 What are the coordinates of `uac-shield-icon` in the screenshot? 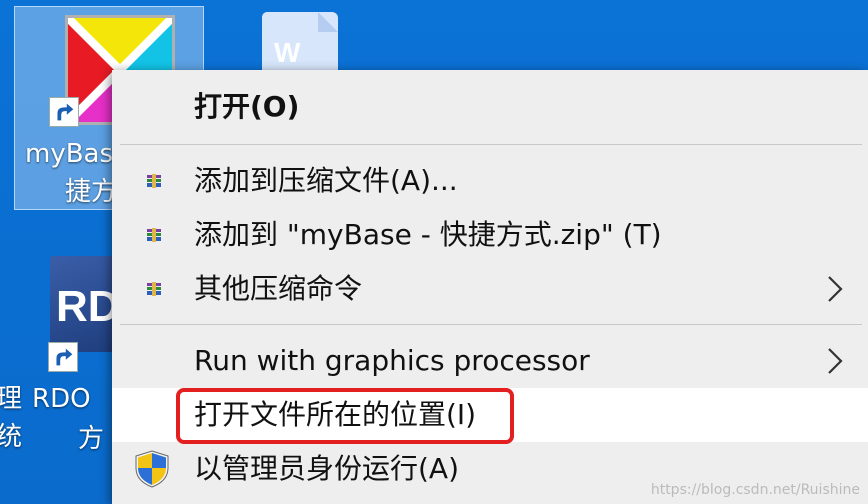 It's located at (152, 469).